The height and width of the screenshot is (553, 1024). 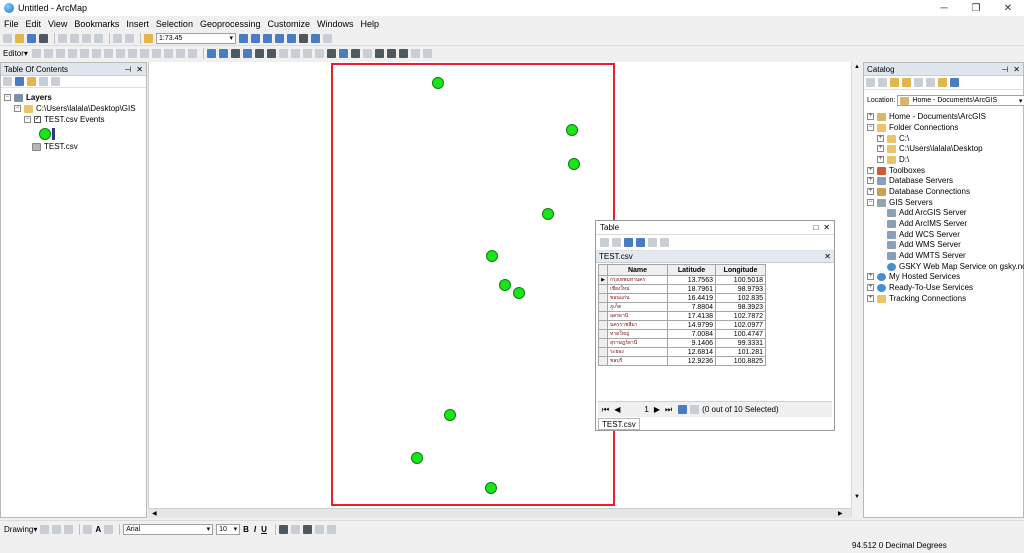 I want to click on catalog-item-desktop: + C:\Users\lalala\Desktop, so click(x=930, y=148).